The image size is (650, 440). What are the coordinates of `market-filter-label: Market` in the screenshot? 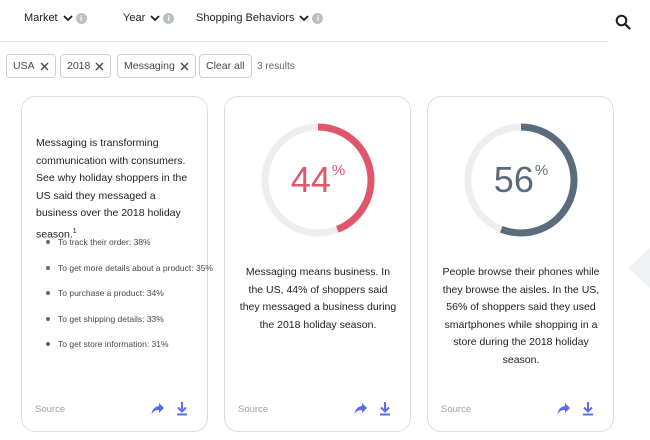 It's located at (41, 18).